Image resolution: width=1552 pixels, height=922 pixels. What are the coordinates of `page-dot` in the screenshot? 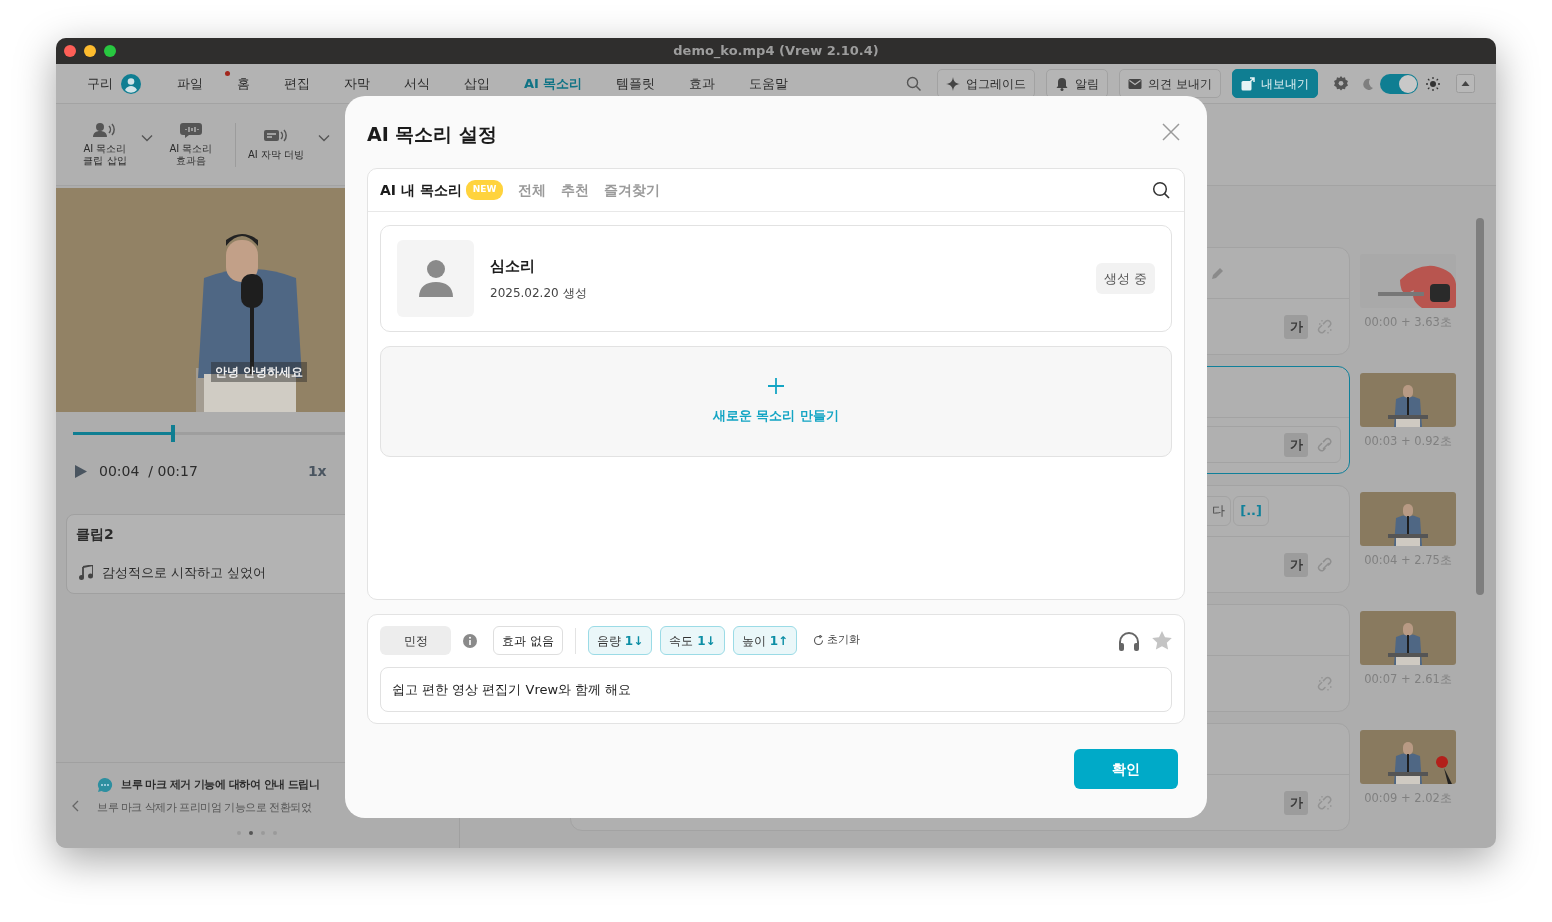 It's located at (251, 833).